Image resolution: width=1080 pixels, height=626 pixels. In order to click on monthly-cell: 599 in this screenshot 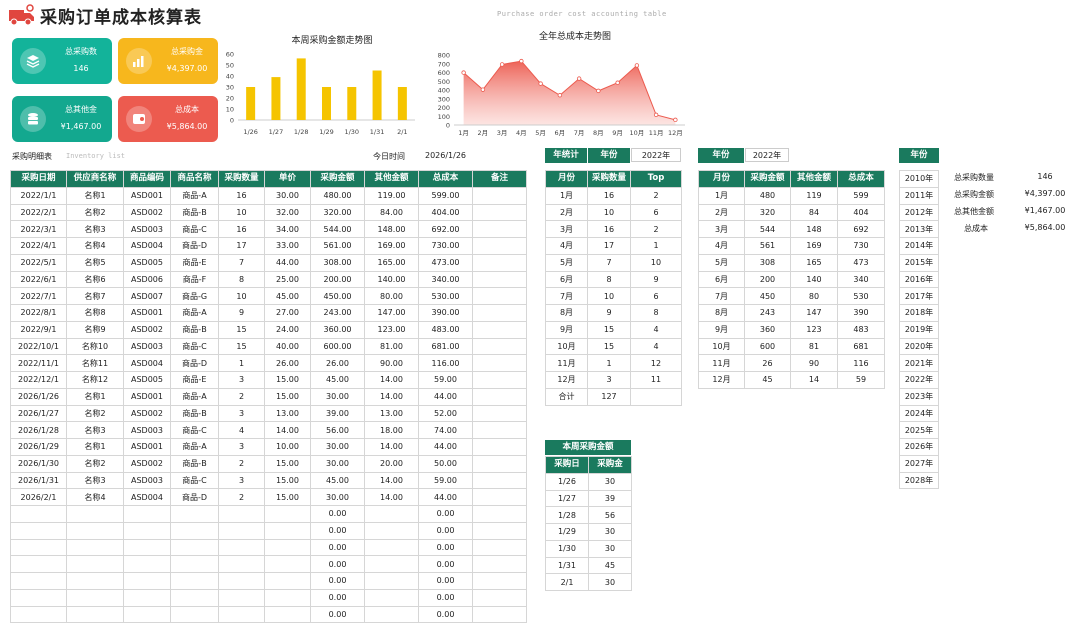, I will do `click(861, 195)`.